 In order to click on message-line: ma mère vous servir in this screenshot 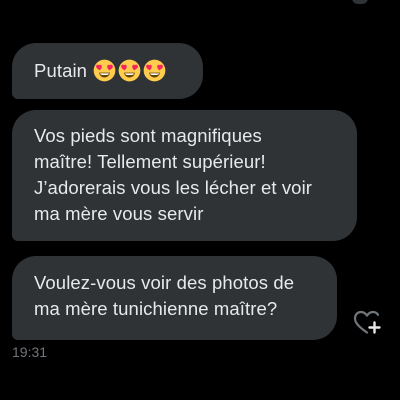, I will do `click(119, 213)`.